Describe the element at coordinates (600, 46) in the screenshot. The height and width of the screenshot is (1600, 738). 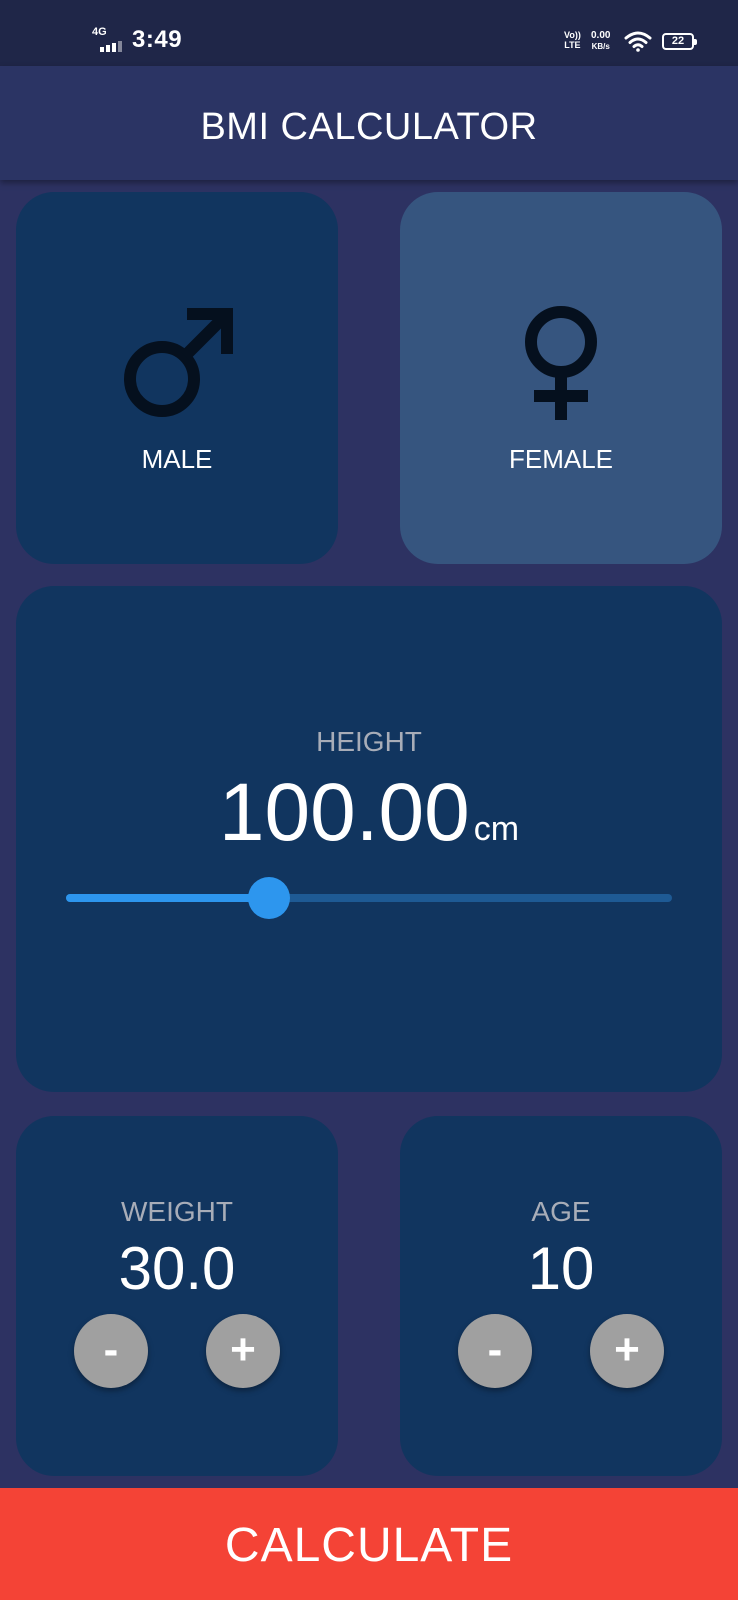
I see `network-speed-unit: KB/s` at that location.